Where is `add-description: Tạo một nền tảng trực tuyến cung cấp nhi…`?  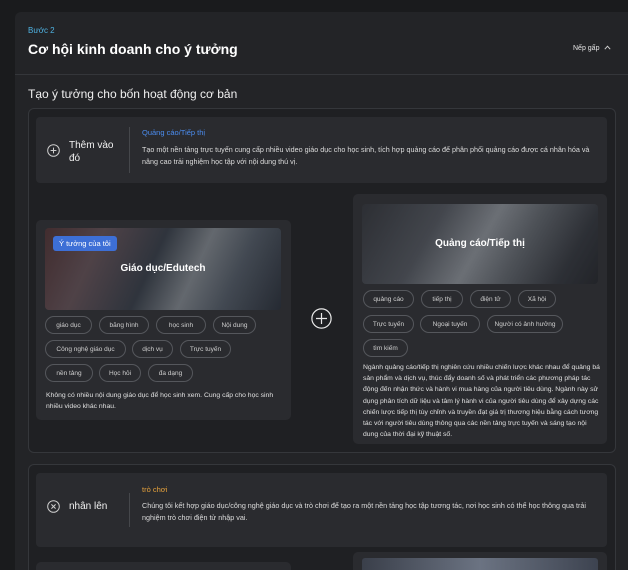 add-description: Tạo một nền tảng trực tuyến cung cấp nhi… is located at coordinates (366, 155).